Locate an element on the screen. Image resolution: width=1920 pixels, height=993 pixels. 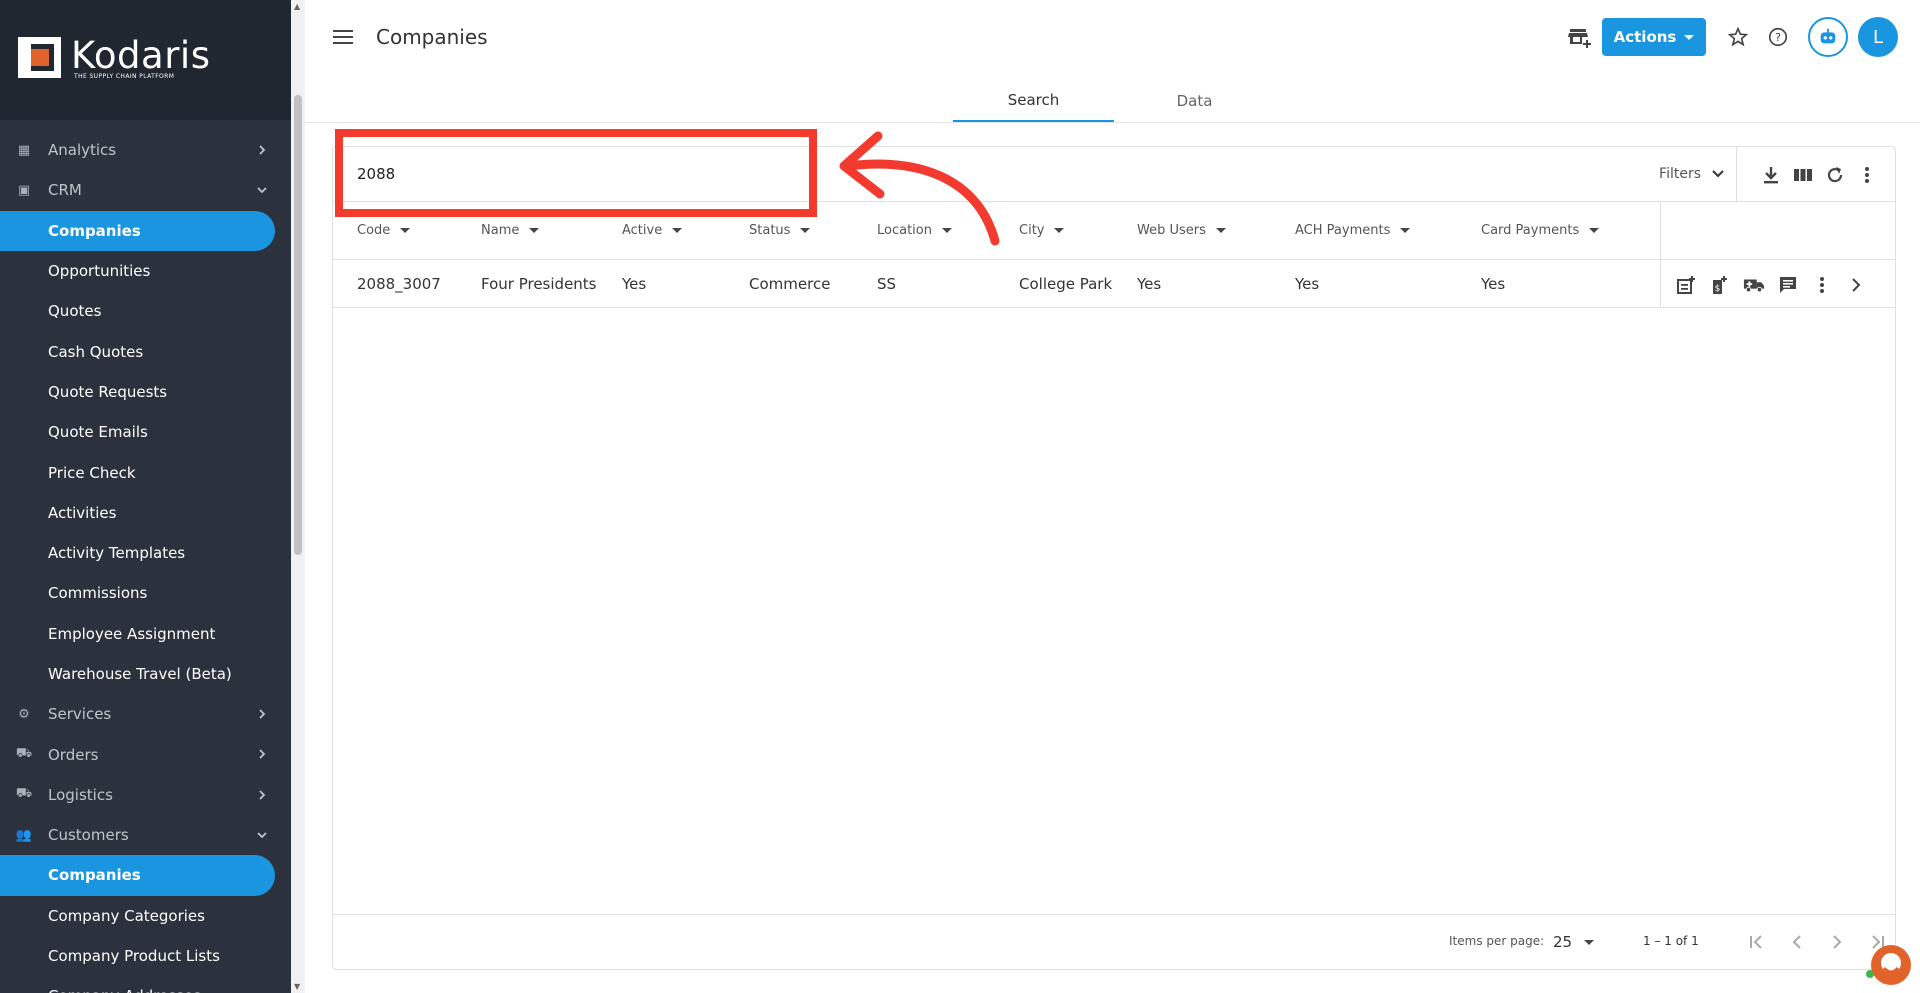
sidebar-item-activities: Activities is located at coordinates (145, 513).